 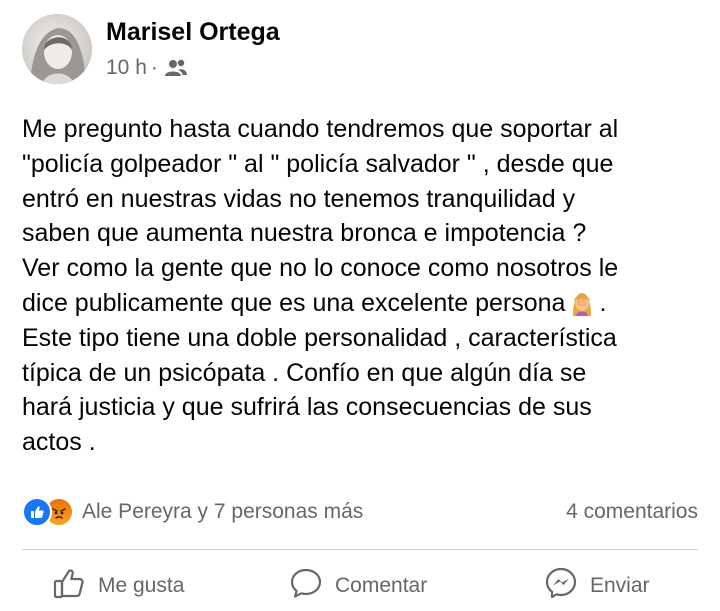 What do you see at coordinates (176, 68) in the screenshot?
I see `friends-icon` at bounding box center [176, 68].